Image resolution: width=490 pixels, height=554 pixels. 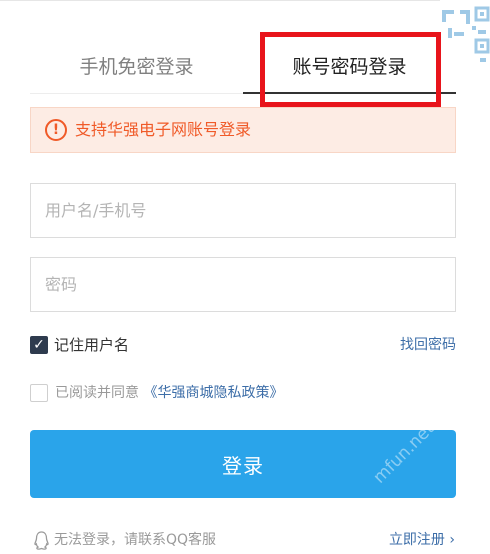 I want to click on checkbox-unchecked-icon, so click(x=39, y=393).